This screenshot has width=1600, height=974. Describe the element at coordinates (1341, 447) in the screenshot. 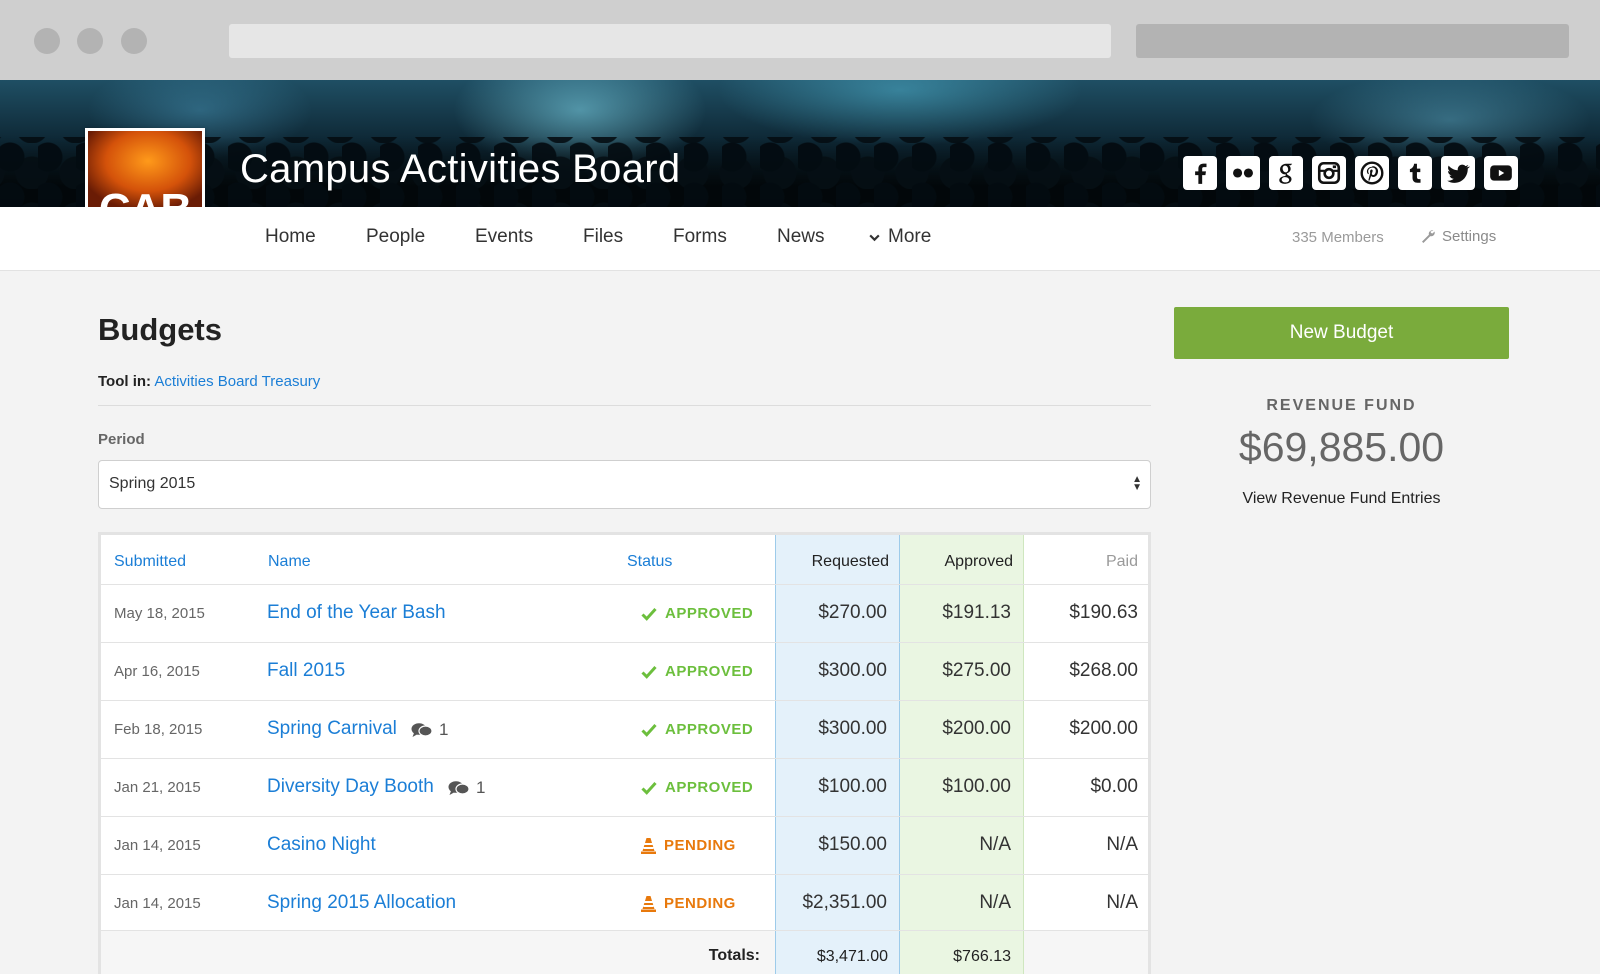

I see `revenue-fund-value: $69,885.00` at that location.